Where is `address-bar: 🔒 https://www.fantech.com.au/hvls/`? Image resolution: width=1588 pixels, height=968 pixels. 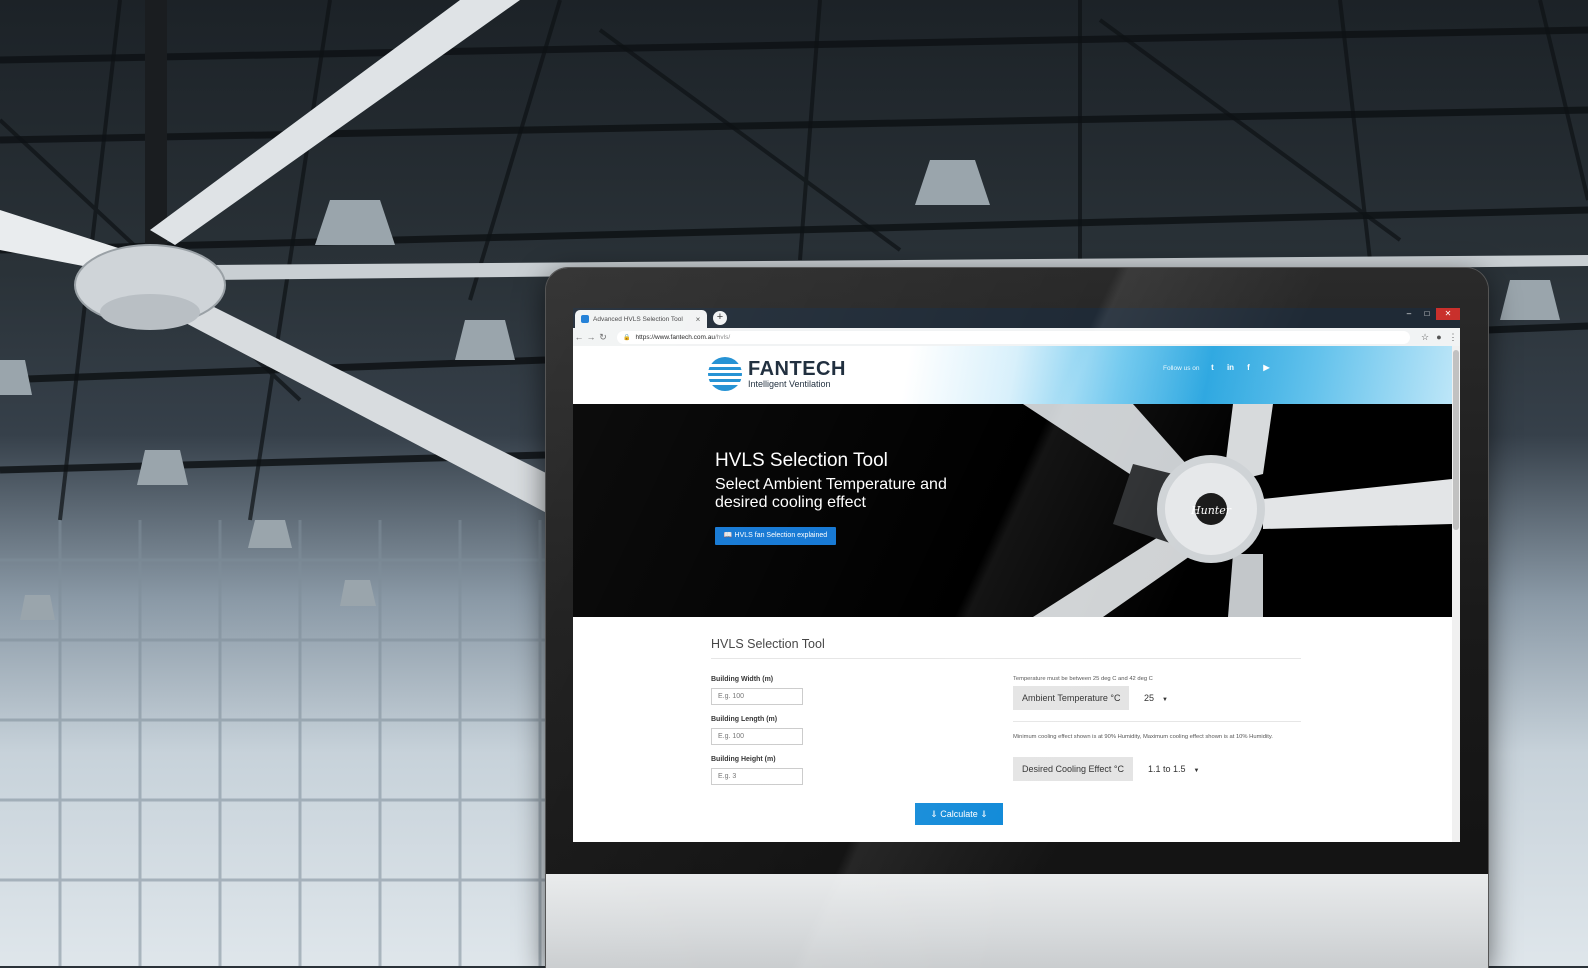
address-bar: 🔒 https://www.fantech.com.au/hvls/ is located at coordinates (1013, 337).